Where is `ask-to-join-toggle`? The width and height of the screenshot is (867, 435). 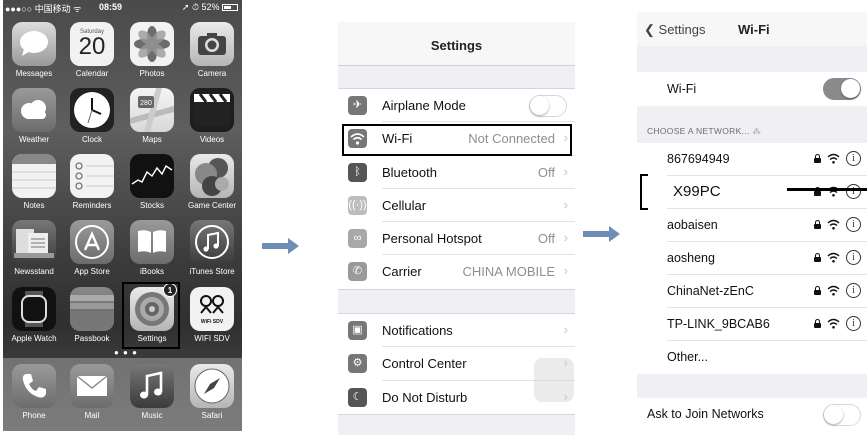
ask-to-join-toggle is located at coordinates (842, 415).